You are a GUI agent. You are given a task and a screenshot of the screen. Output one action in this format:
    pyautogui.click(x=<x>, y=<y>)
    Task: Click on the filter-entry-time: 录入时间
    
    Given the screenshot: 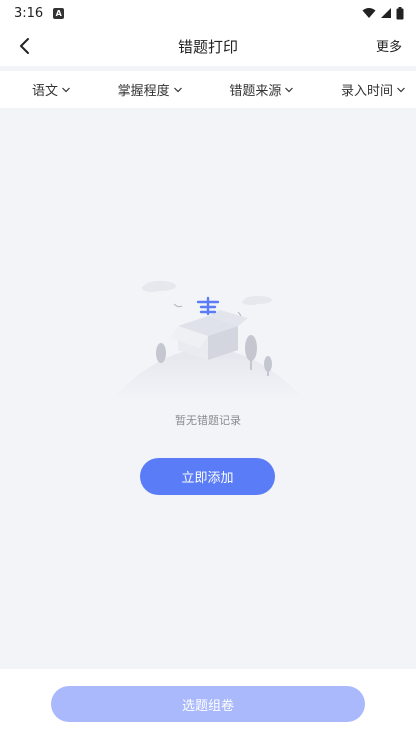 What is the action you would take?
    pyautogui.click(x=373, y=89)
    